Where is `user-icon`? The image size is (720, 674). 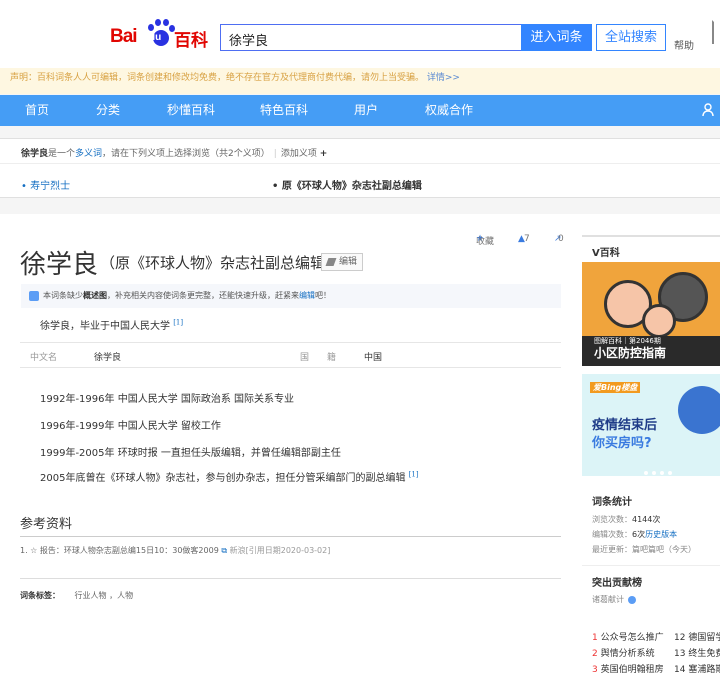
user-icon is located at coordinates (708, 110).